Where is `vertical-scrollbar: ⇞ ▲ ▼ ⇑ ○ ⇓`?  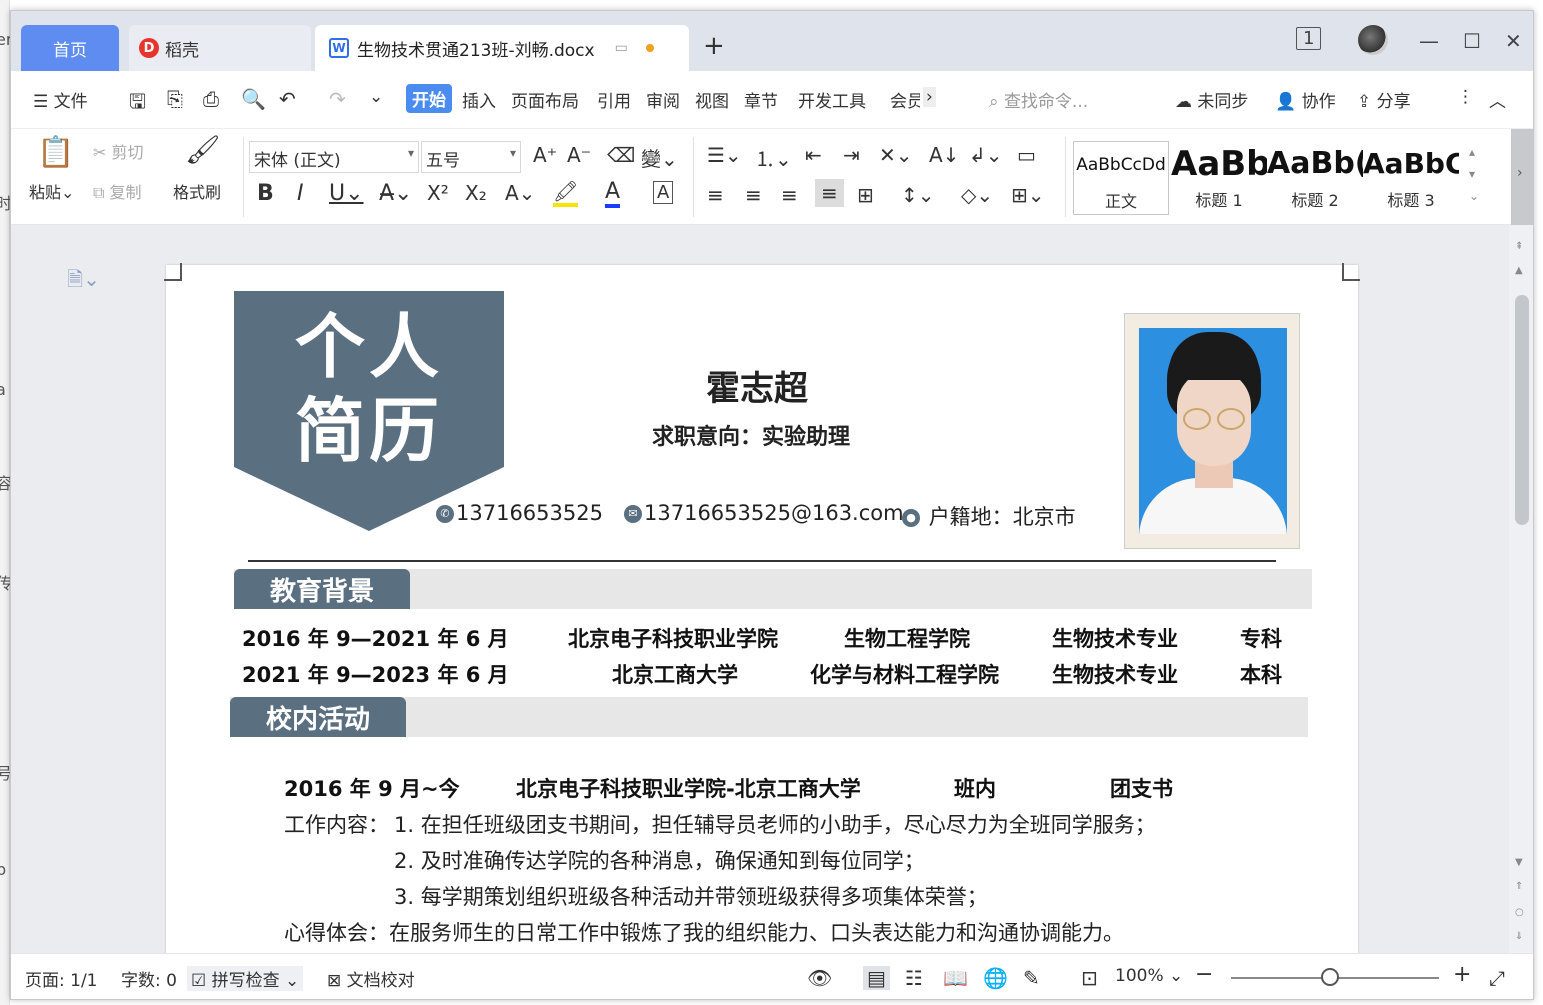
vertical-scrollbar: ⇞ ▲ ▼ ⇑ ○ ⇓ is located at coordinates (1521, 589).